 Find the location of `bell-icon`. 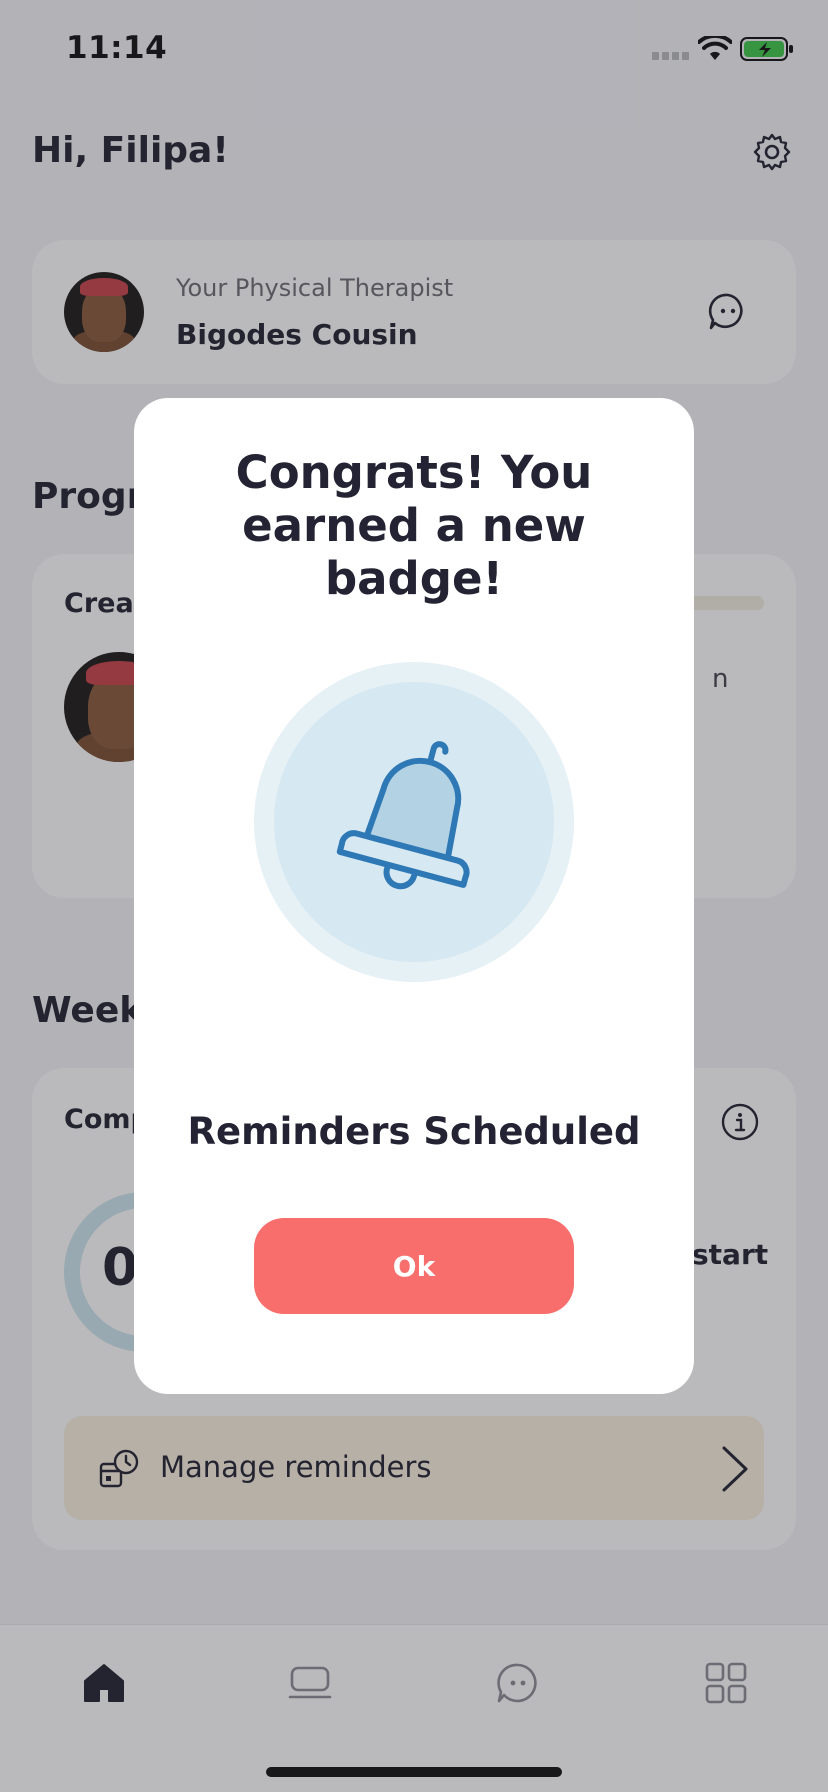

bell-icon is located at coordinates (414, 822).